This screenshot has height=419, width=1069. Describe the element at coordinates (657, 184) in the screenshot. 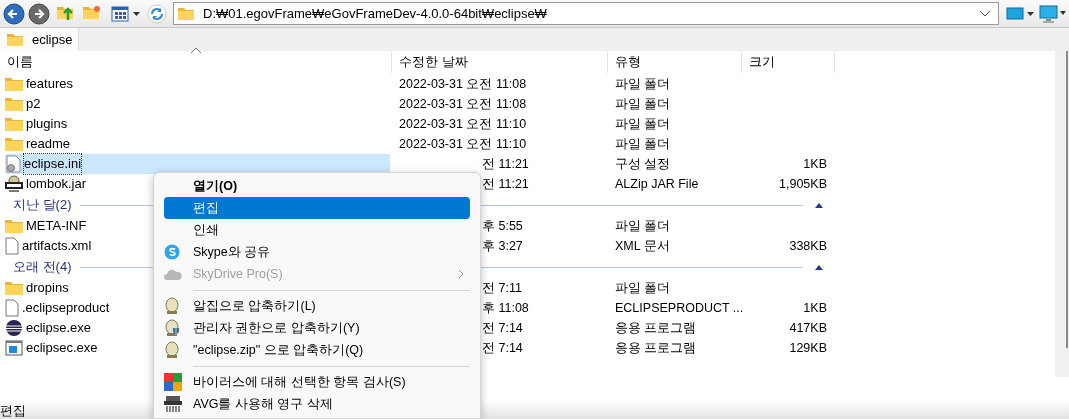

I see `file-type: ALZip JAR File` at that location.